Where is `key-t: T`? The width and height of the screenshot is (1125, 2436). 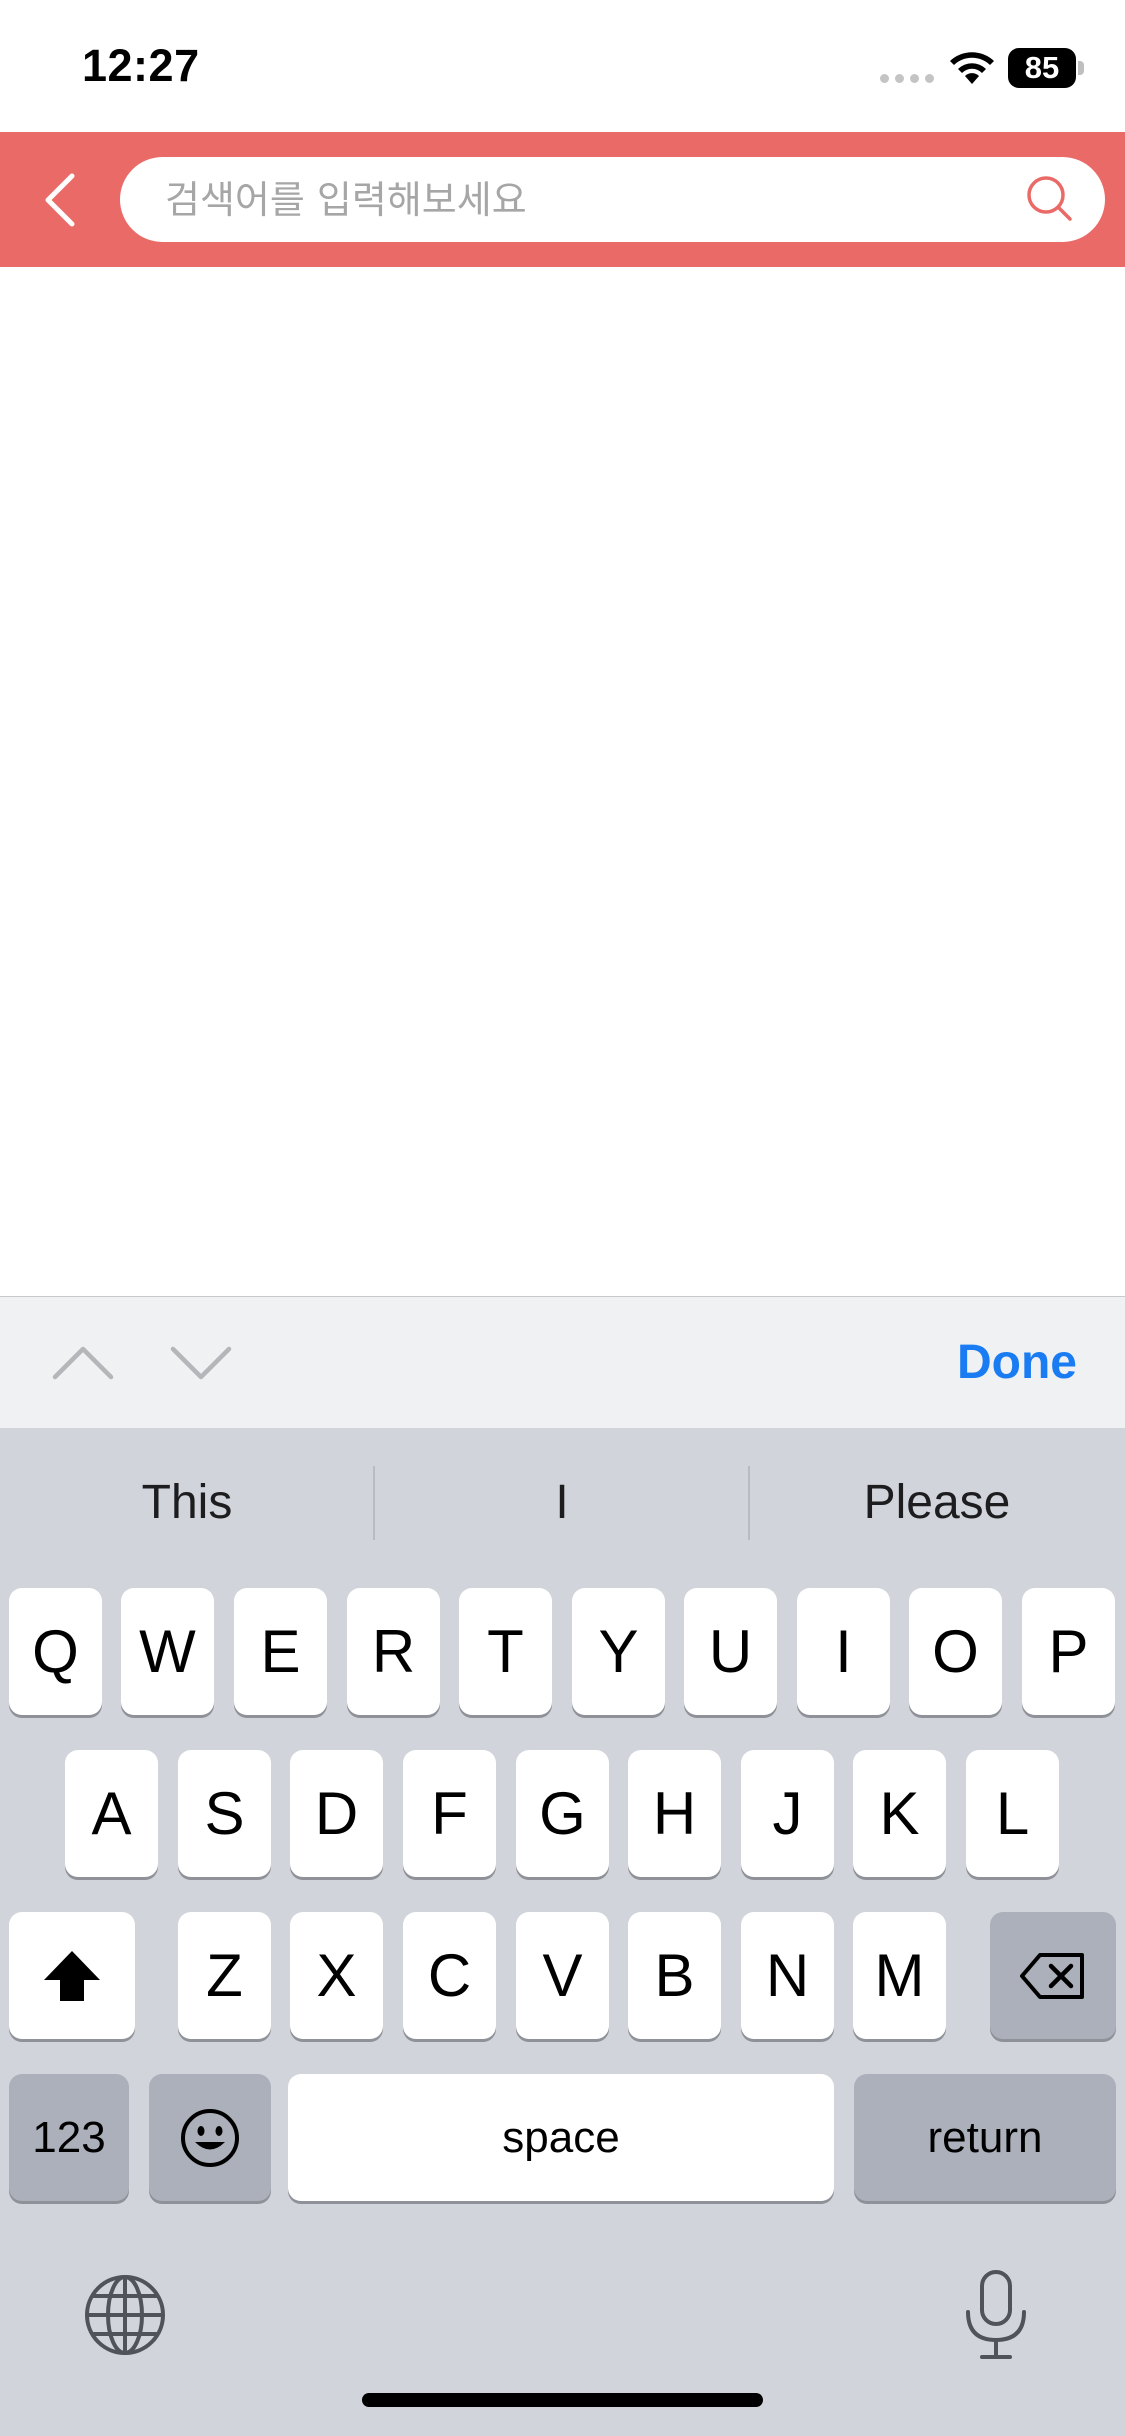
key-t: T is located at coordinates (505, 1651).